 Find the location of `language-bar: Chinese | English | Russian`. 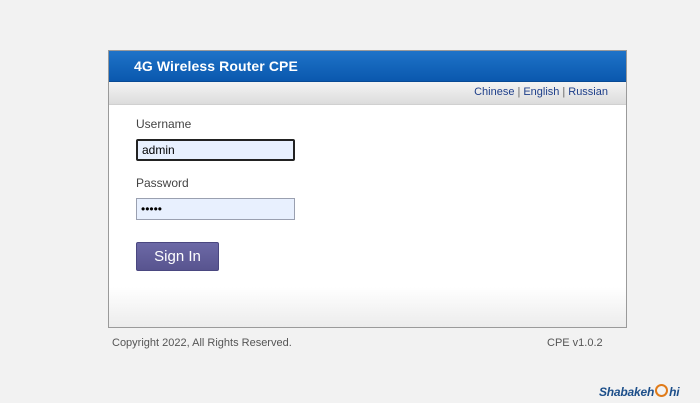

language-bar: Chinese | English | Russian is located at coordinates (367, 93).